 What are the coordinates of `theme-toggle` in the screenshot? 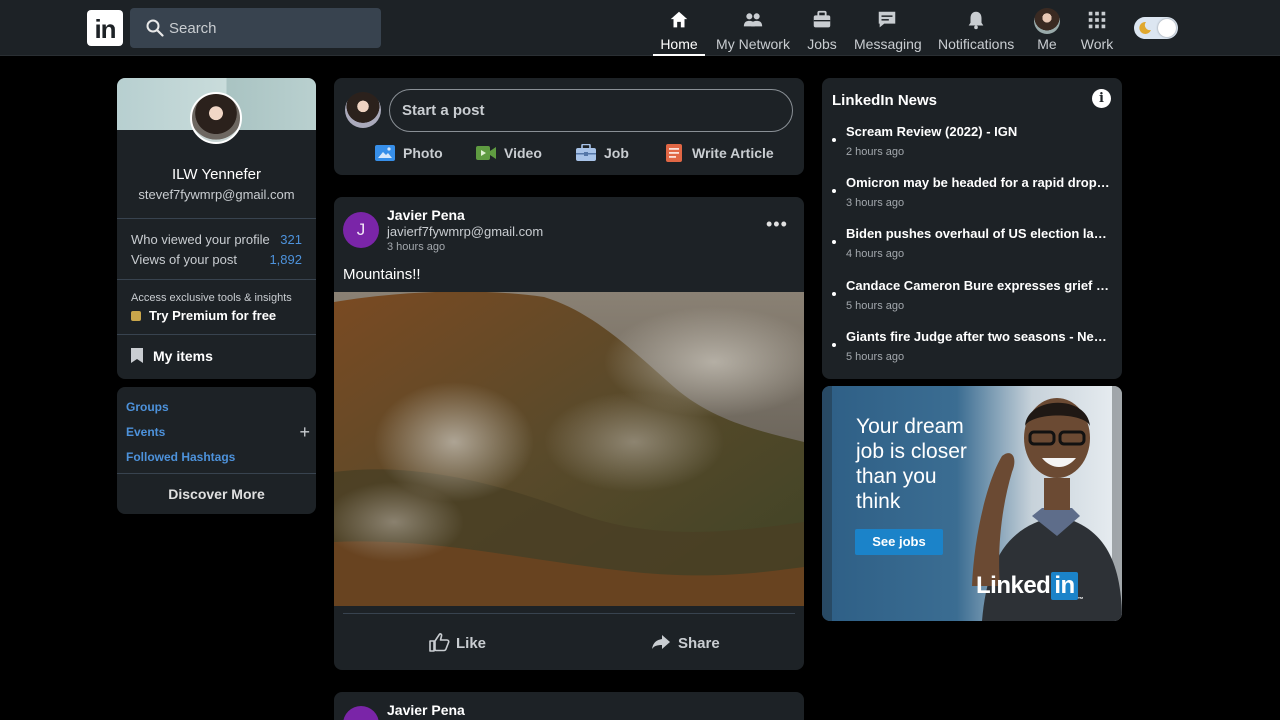 It's located at (1156, 28).